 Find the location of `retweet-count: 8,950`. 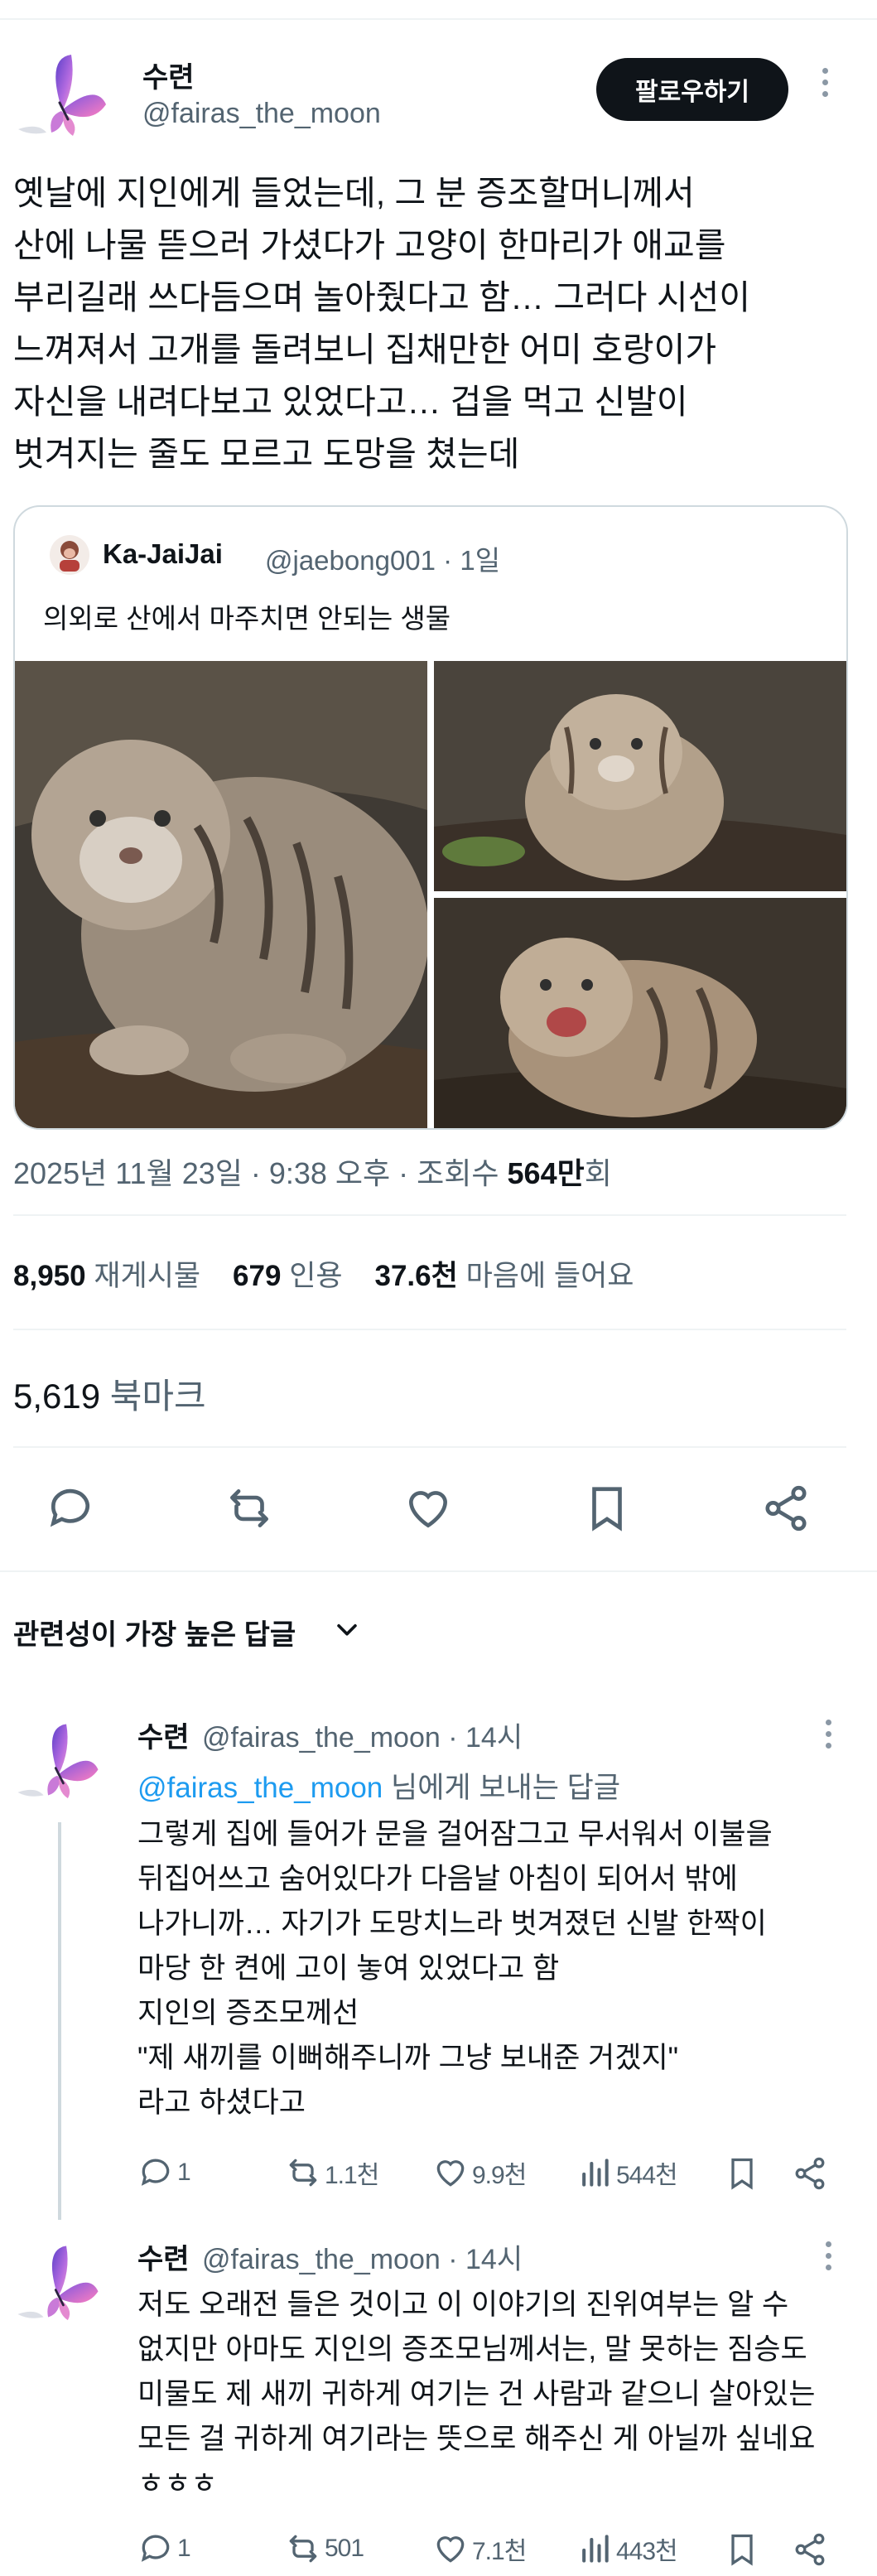

retweet-count: 8,950 is located at coordinates (49, 1276).